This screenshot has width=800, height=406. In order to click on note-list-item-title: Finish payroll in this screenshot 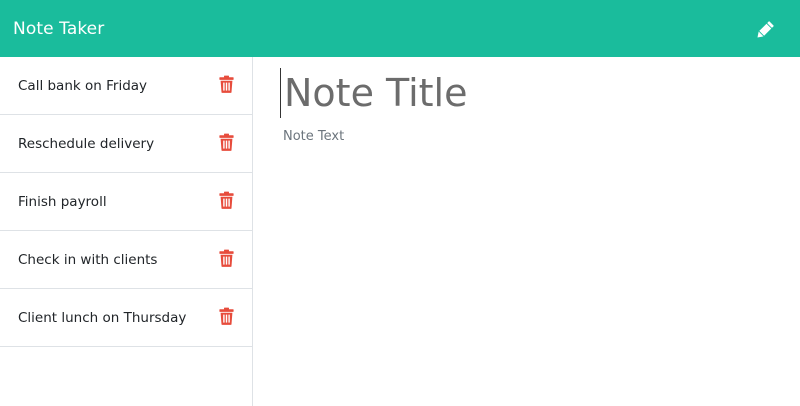, I will do `click(62, 202)`.